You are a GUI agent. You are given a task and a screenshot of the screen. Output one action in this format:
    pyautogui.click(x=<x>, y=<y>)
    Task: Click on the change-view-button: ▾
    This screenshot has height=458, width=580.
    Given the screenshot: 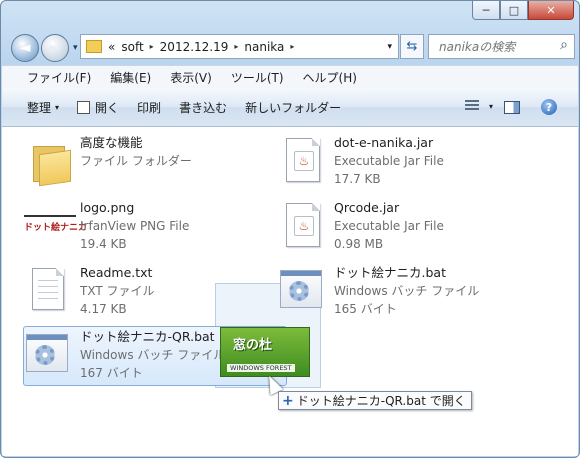 What is the action you would take?
    pyautogui.click(x=478, y=106)
    